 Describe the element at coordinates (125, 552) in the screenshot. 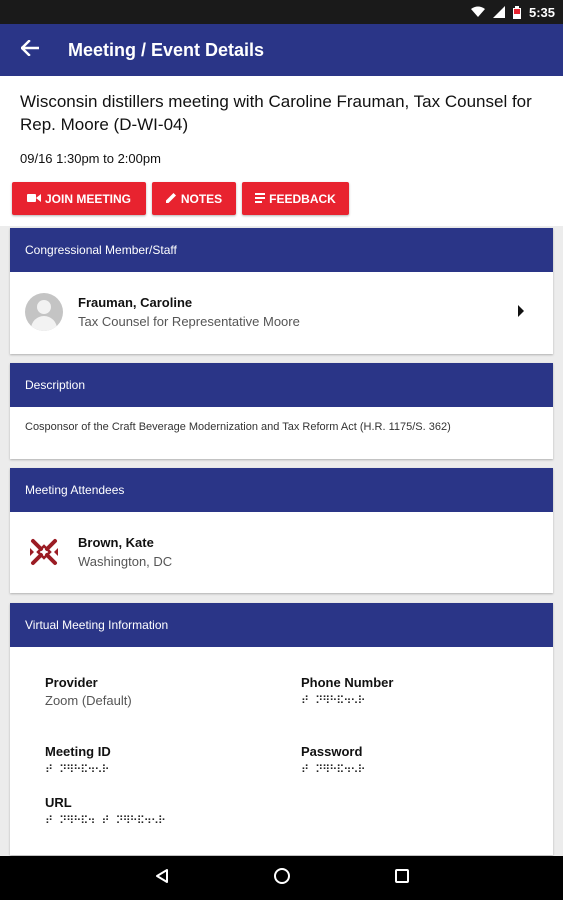

I see `attendee-text: Brown, Kate Washington, DC` at that location.